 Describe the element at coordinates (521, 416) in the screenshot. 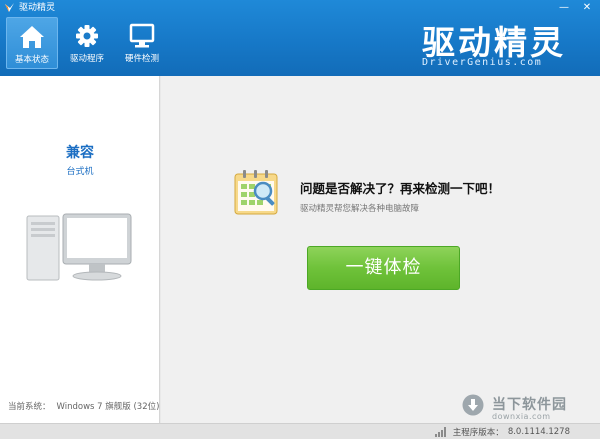

I see `watermark-url: downxia.com` at that location.